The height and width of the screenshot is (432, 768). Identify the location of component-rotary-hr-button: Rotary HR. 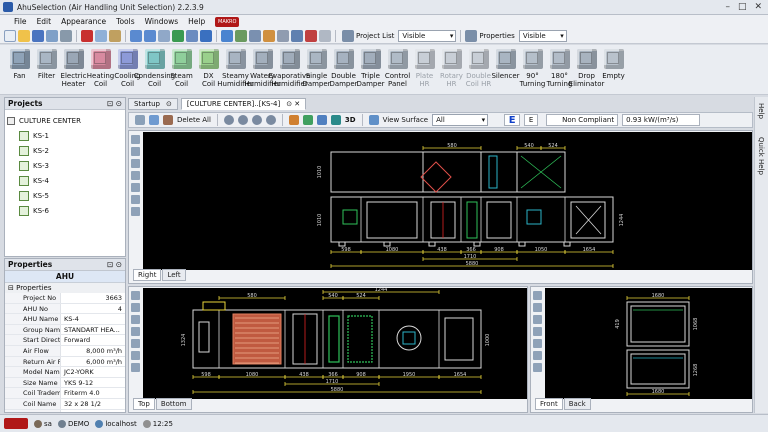
(451, 69).